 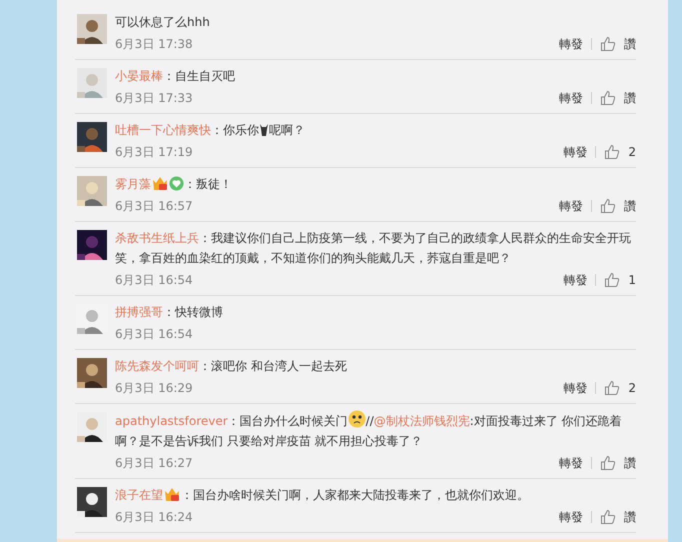 I want to click on timestamp: 6月3日 17:33, so click(x=154, y=98).